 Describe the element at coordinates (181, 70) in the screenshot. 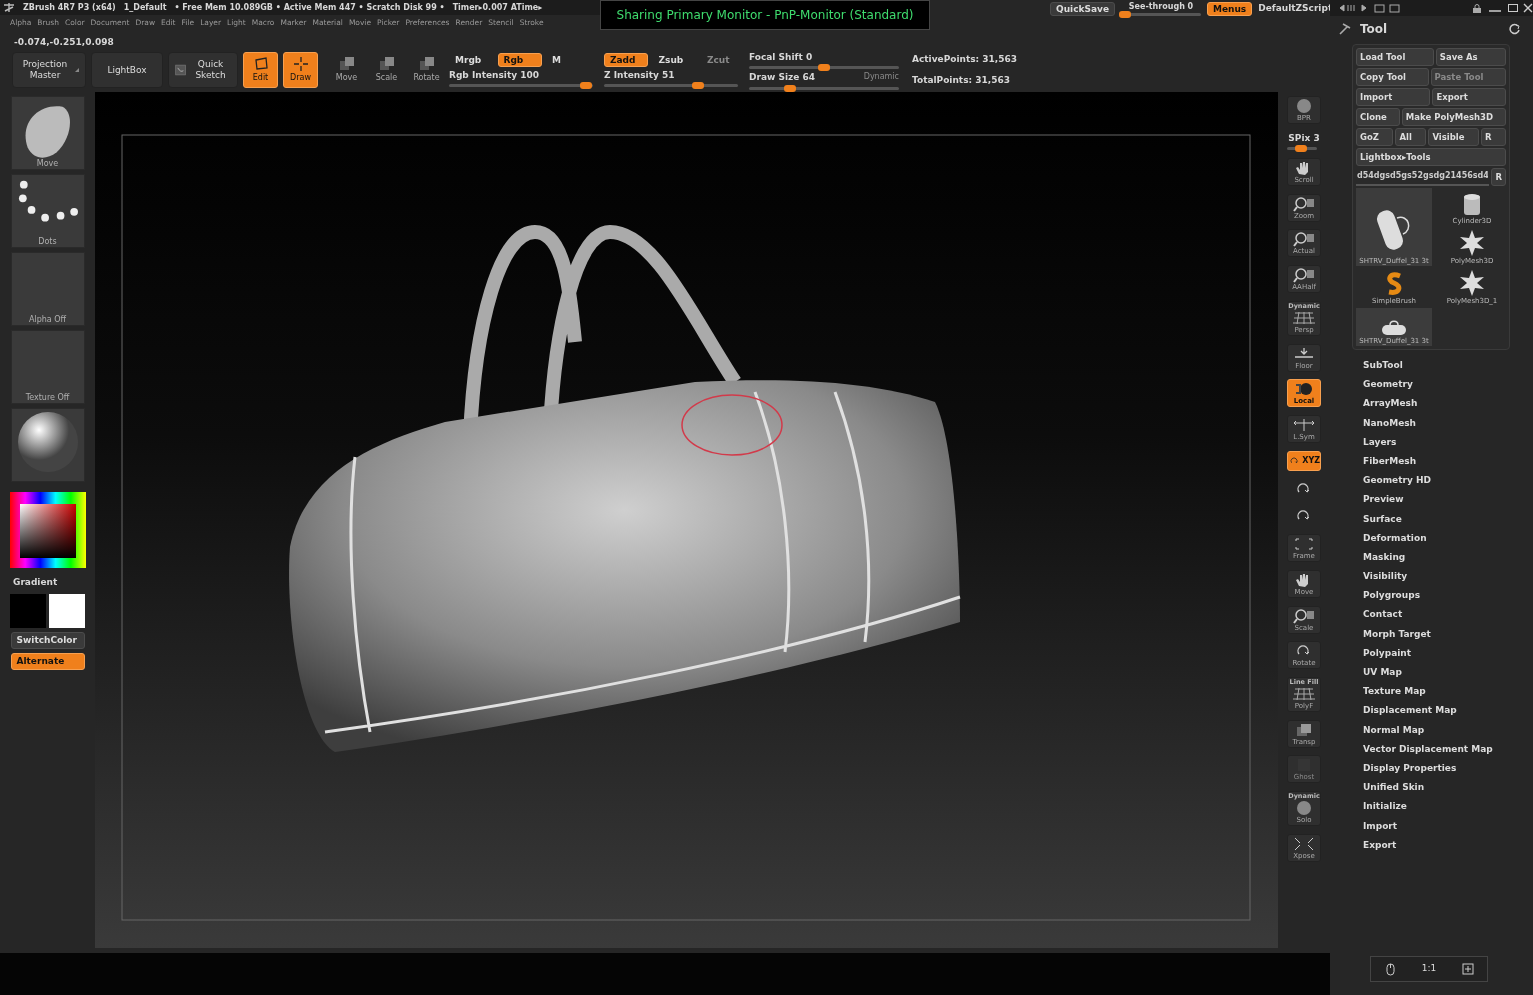

I see `sketch-icon` at that location.